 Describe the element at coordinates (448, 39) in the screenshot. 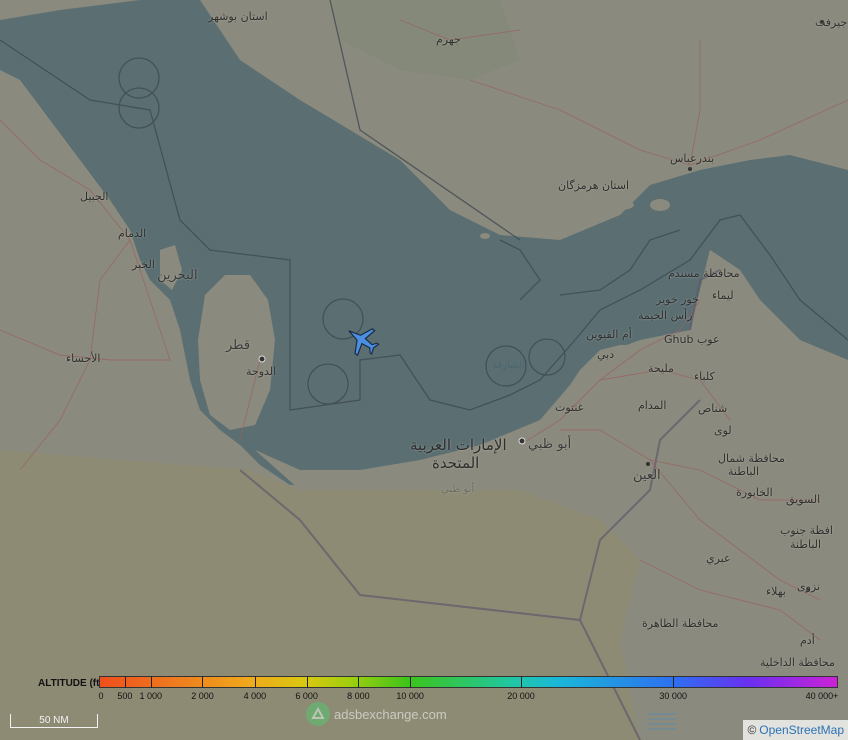

I see `map-label-jahrom: جهرم` at that location.